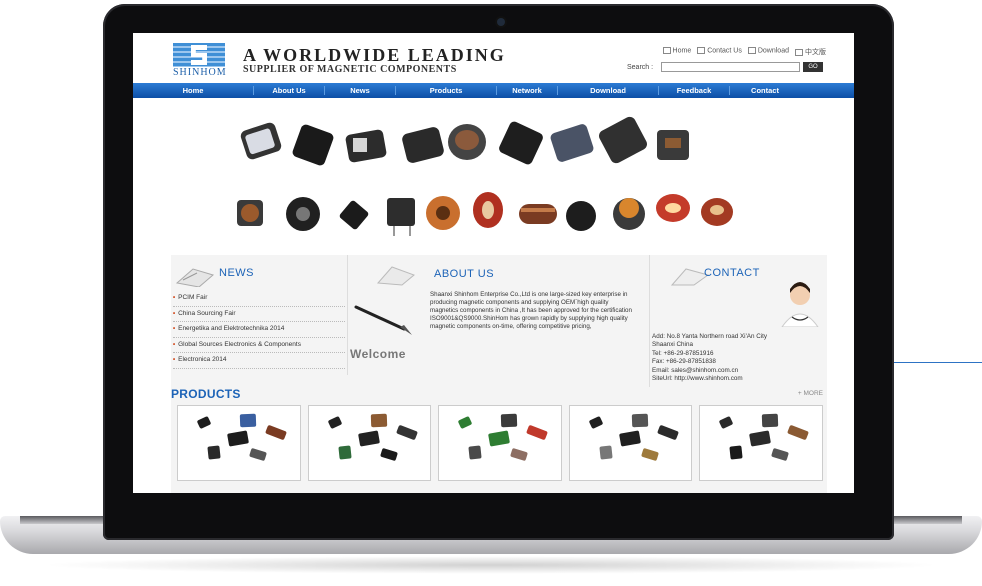 Image resolution: width=982 pixels, height=586 pixels. What do you see at coordinates (697, 379) in the screenshot?
I see `contact-line: SiteUrl: http://www.shinhom.com` at bounding box center [697, 379].